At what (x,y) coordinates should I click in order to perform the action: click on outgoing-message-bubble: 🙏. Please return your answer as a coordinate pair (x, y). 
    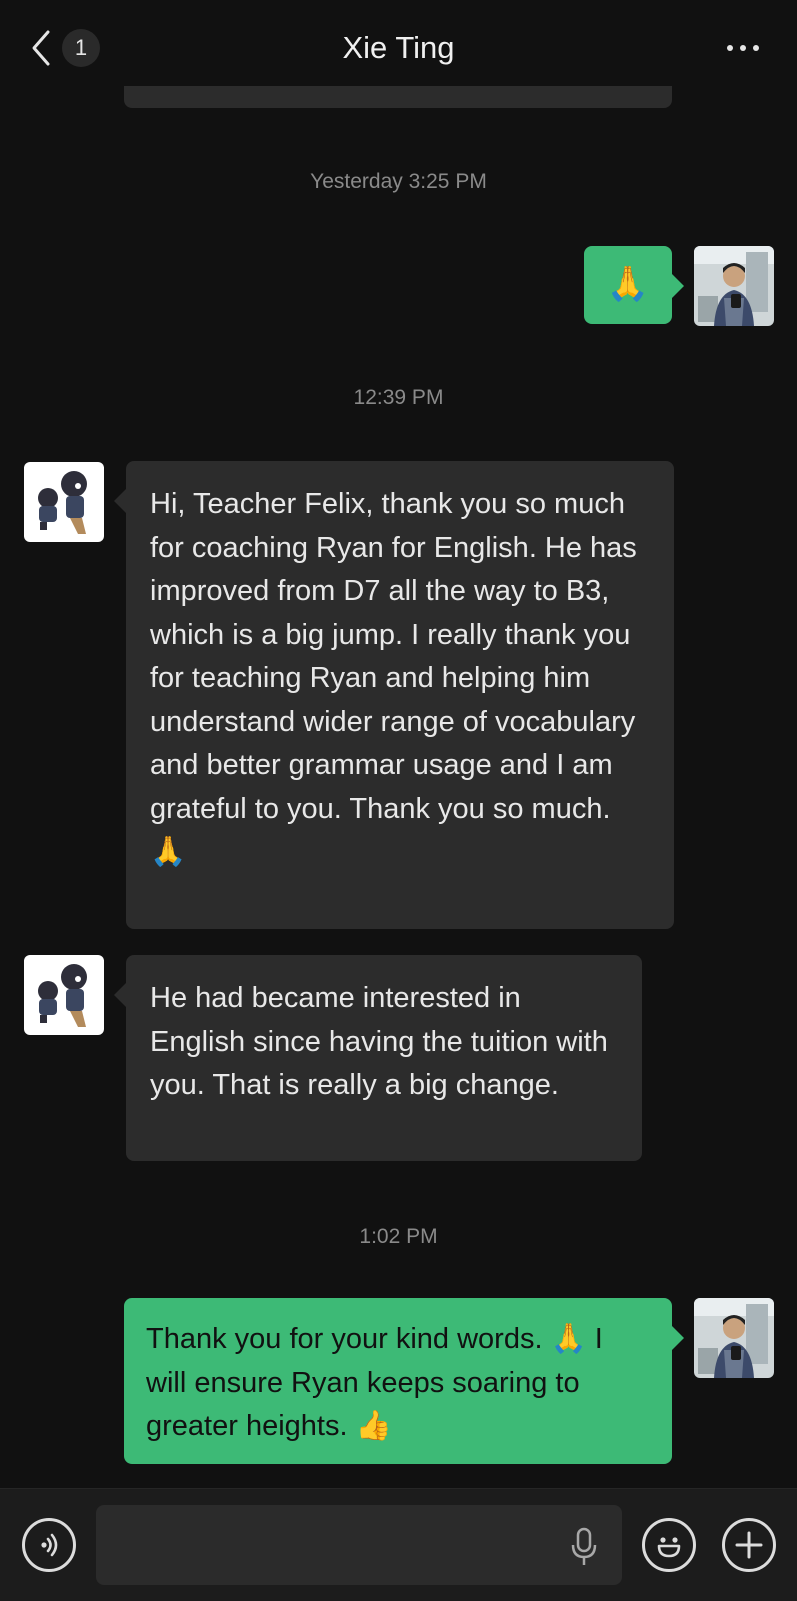
    Looking at the image, I should click on (634, 285).